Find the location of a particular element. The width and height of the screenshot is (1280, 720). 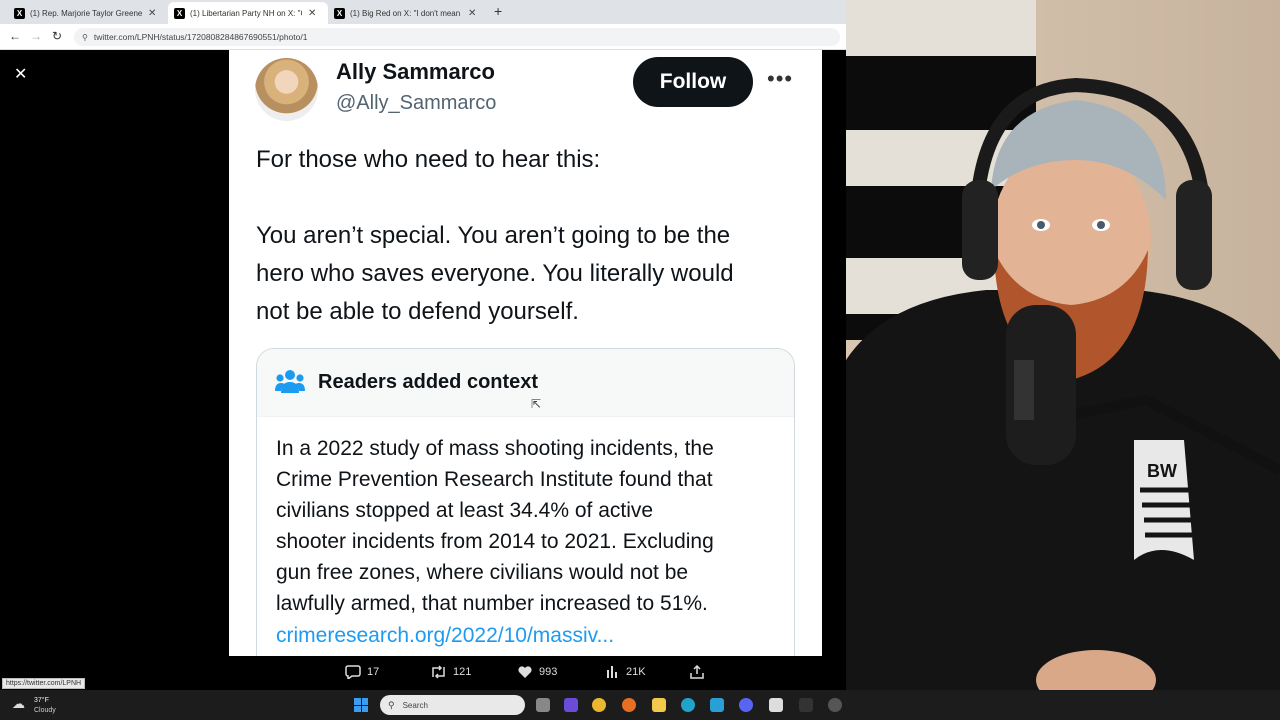

share-icon is located at coordinates (697, 672).